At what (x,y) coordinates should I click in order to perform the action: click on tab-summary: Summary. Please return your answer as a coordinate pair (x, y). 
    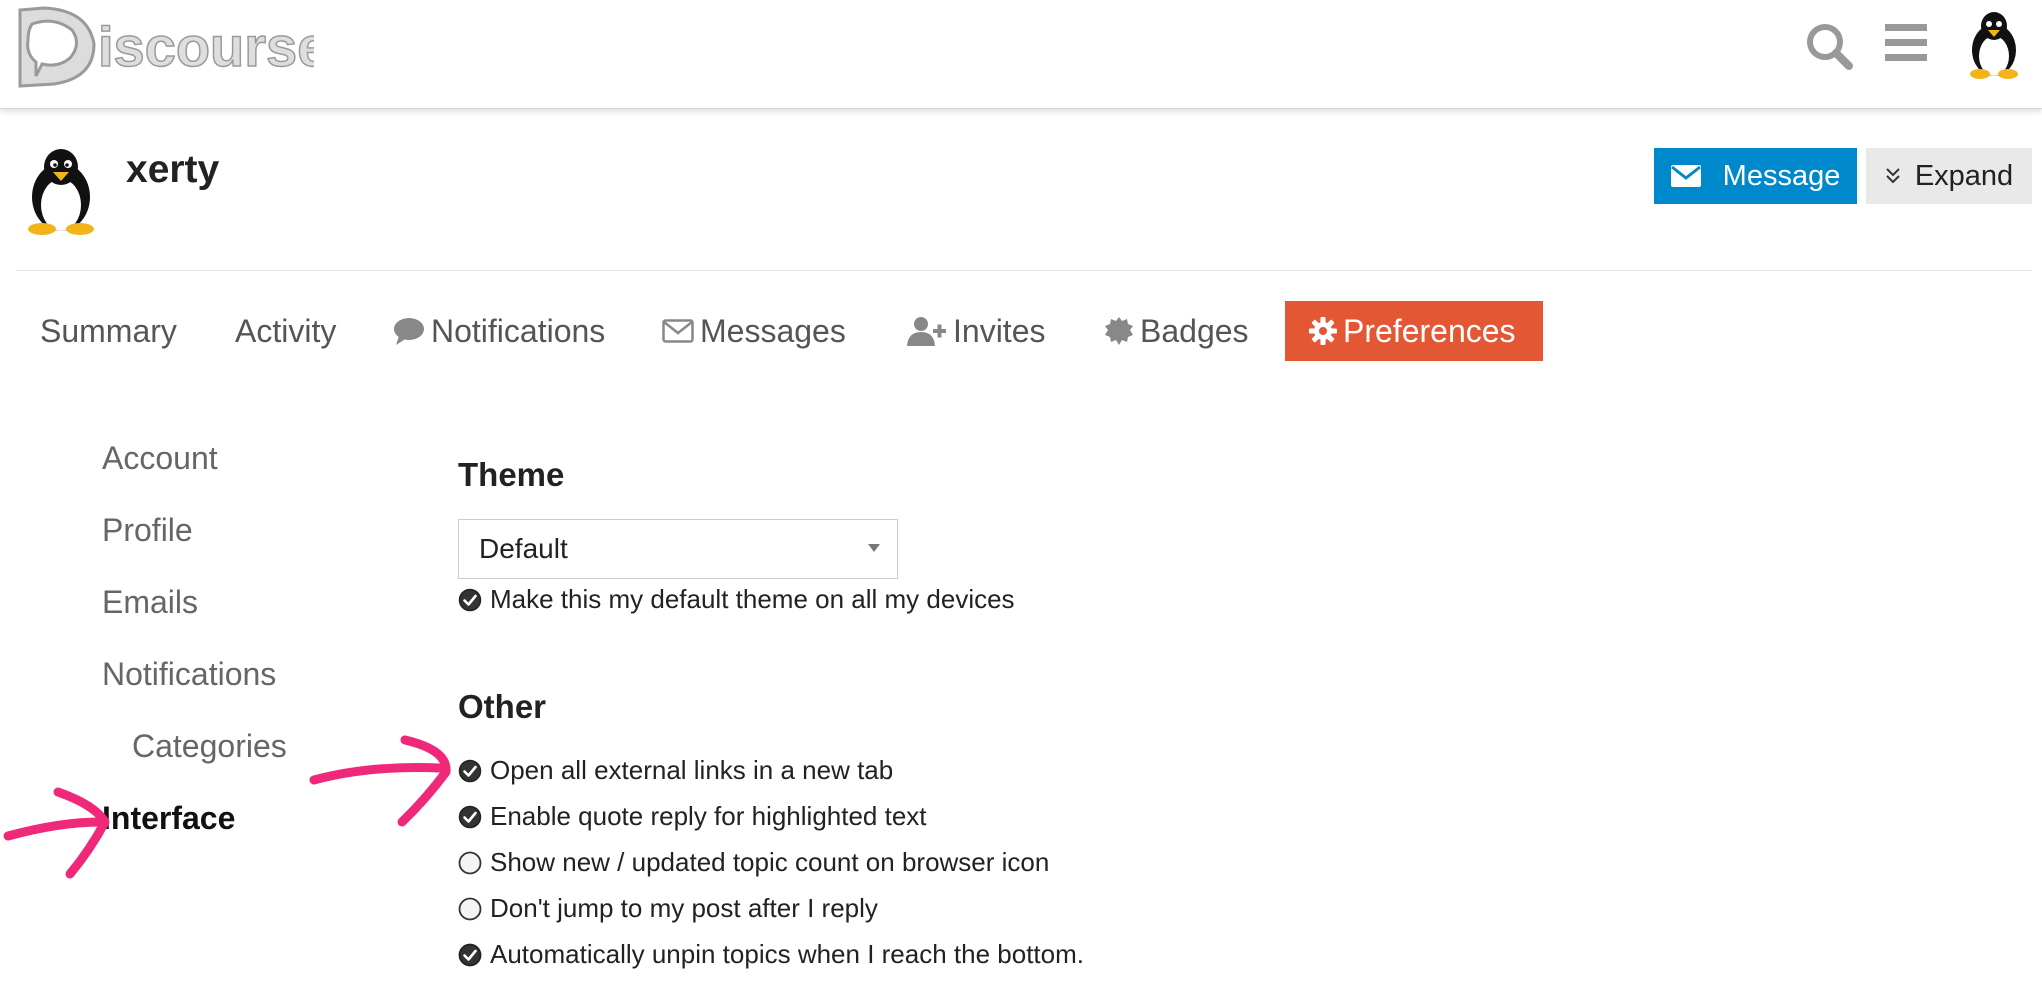
    Looking at the image, I should click on (108, 331).